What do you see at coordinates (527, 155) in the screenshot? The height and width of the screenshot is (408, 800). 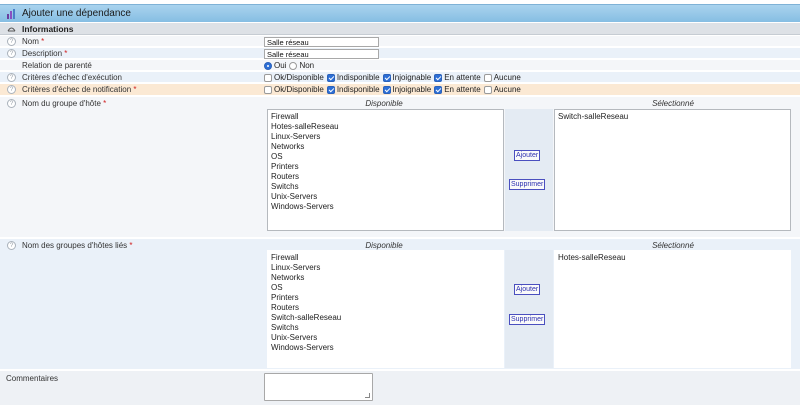 I see `hostgroup-add-button: Ajouter` at bounding box center [527, 155].